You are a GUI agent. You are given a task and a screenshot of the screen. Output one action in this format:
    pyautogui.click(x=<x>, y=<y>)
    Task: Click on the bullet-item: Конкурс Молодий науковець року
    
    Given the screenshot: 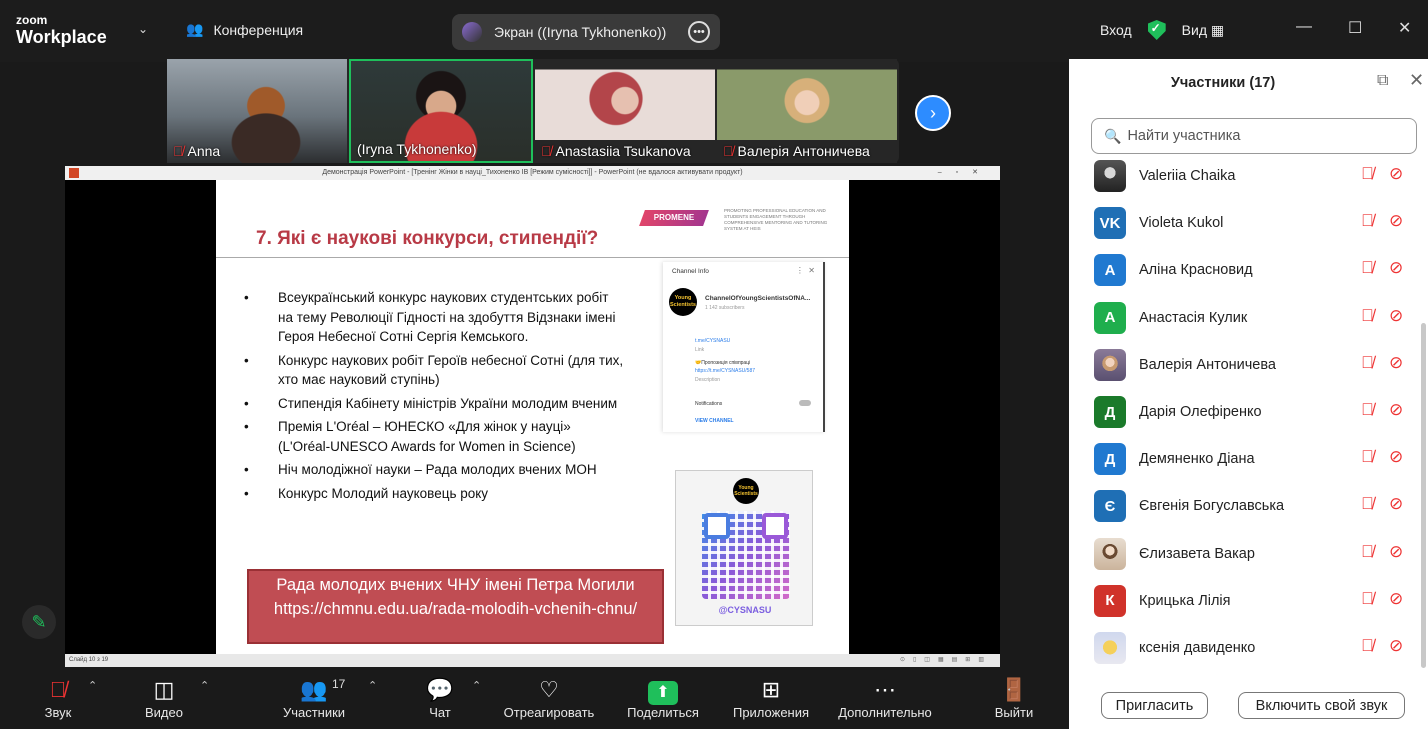 What is the action you would take?
    pyautogui.click(x=434, y=494)
    